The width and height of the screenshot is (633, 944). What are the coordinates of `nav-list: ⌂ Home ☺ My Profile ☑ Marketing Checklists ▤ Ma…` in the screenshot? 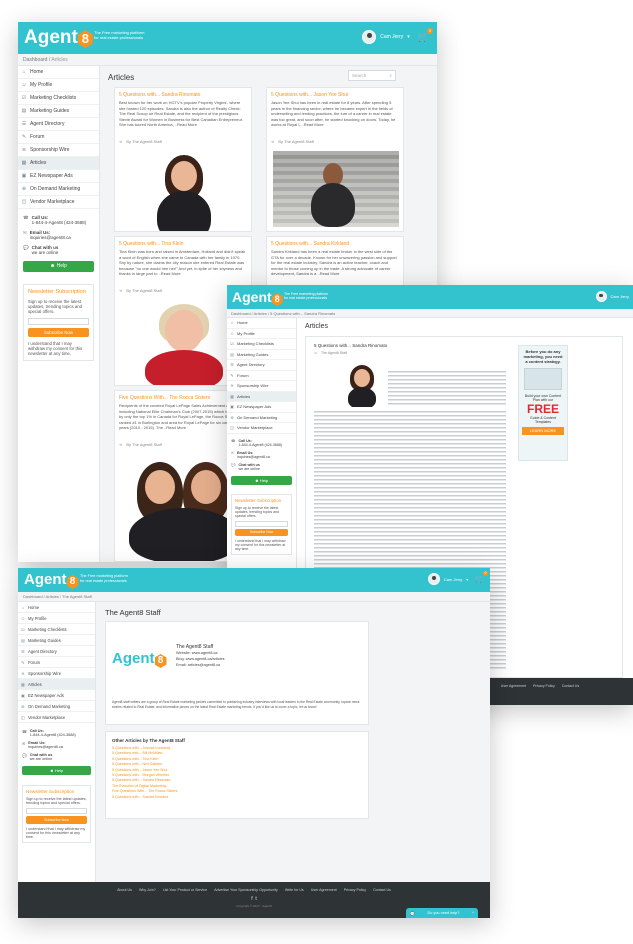 It's located at (58, 137).